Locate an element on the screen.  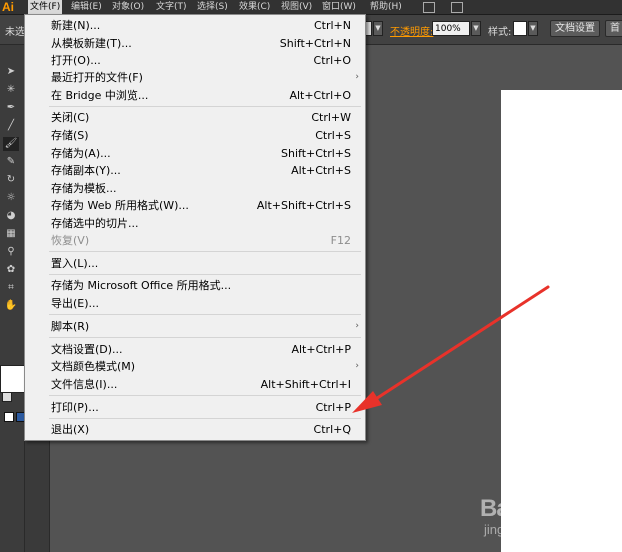
opacity-input: 100% is located at coordinates (451, 28).